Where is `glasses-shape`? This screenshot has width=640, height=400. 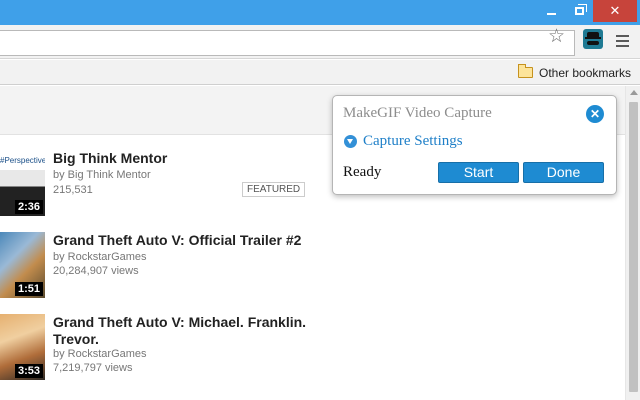 glasses-shape is located at coordinates (593, 43).